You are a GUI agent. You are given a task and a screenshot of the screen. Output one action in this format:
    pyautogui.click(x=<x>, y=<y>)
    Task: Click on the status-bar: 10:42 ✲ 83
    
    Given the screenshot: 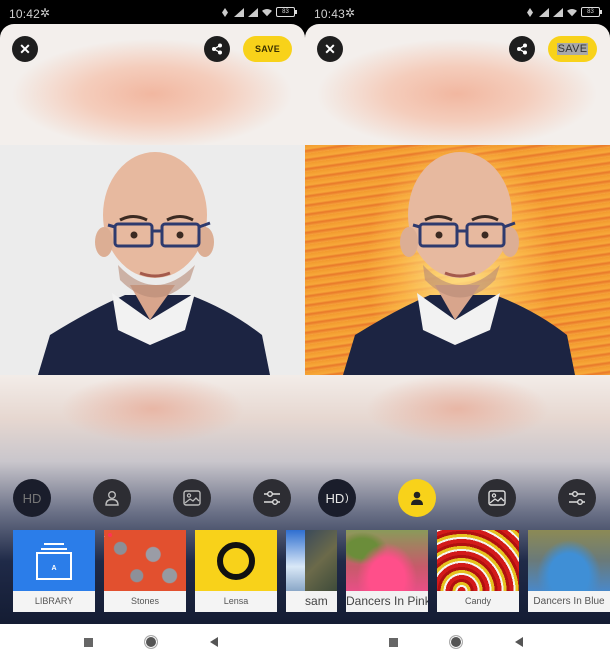 What is the action you would take?
    pyautogui.click(x=152, y=13)
    